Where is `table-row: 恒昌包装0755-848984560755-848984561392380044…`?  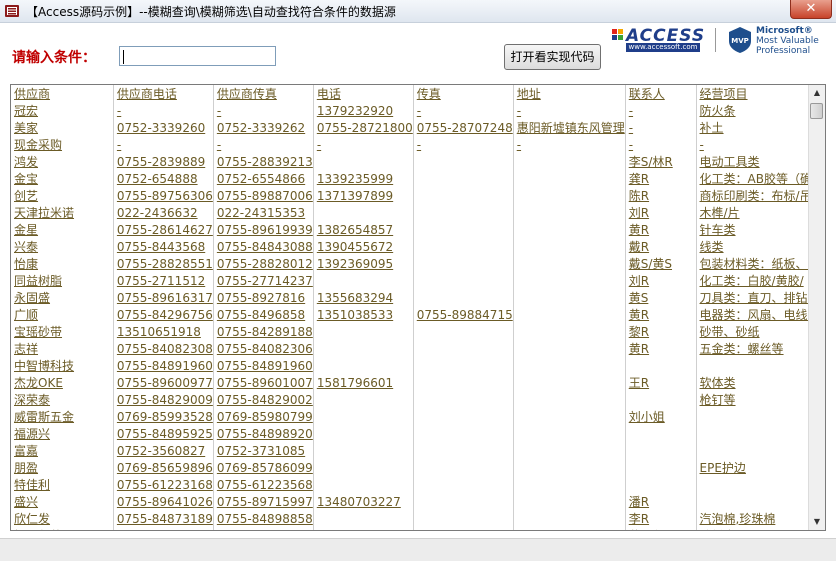
table-row: 恒昌包装0755-848984560755-848984561392380044… is located at coordinates (418, 528).